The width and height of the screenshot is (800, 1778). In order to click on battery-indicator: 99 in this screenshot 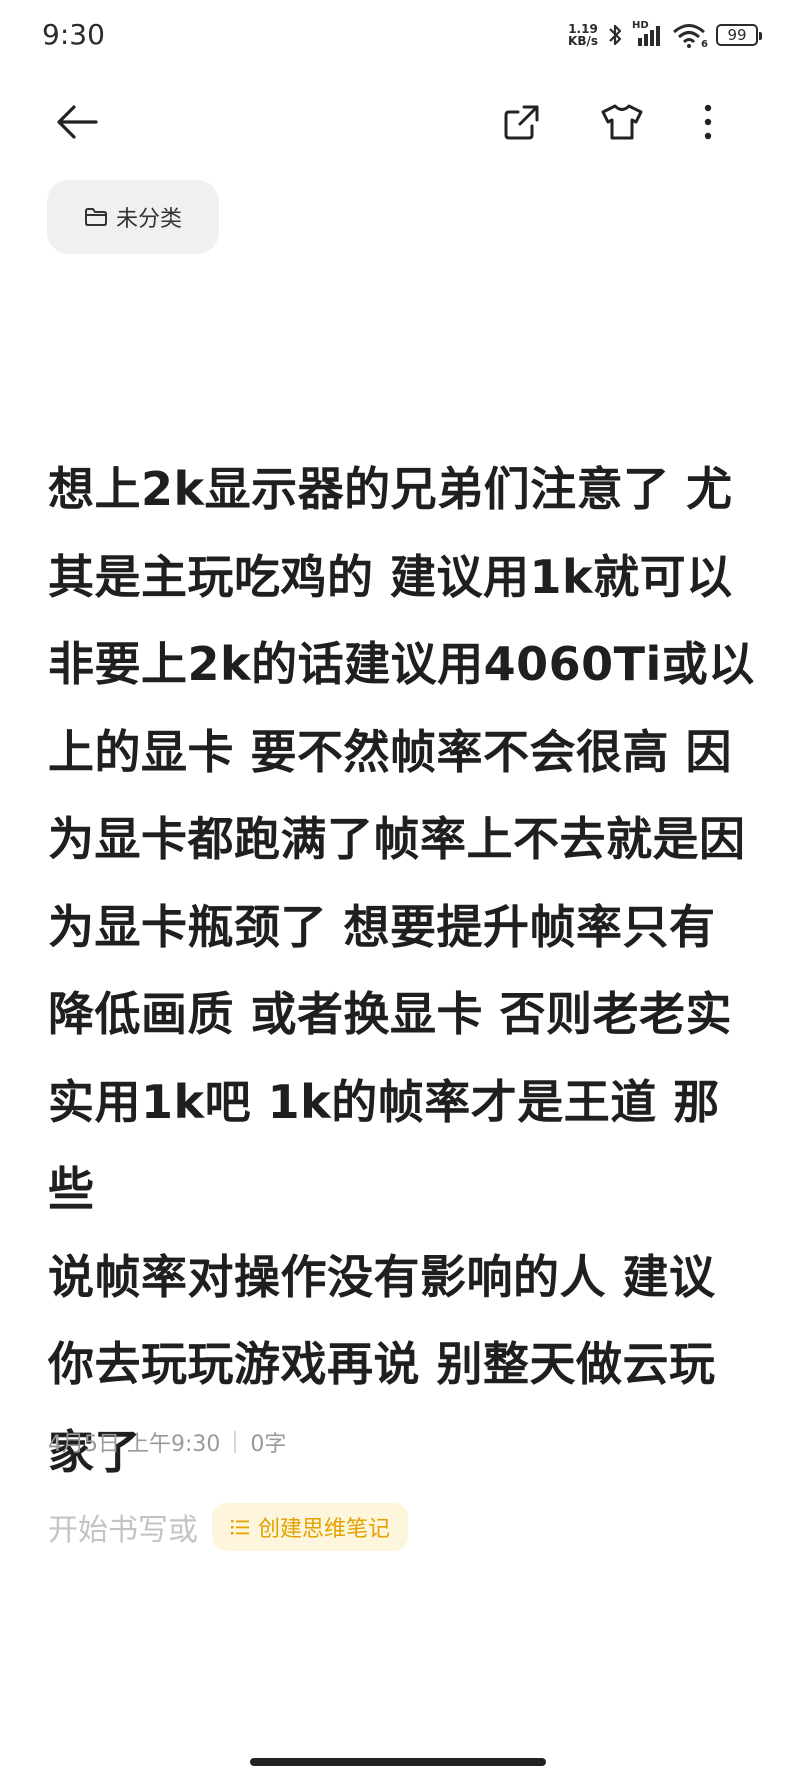, I will do `click(739, 35)`.